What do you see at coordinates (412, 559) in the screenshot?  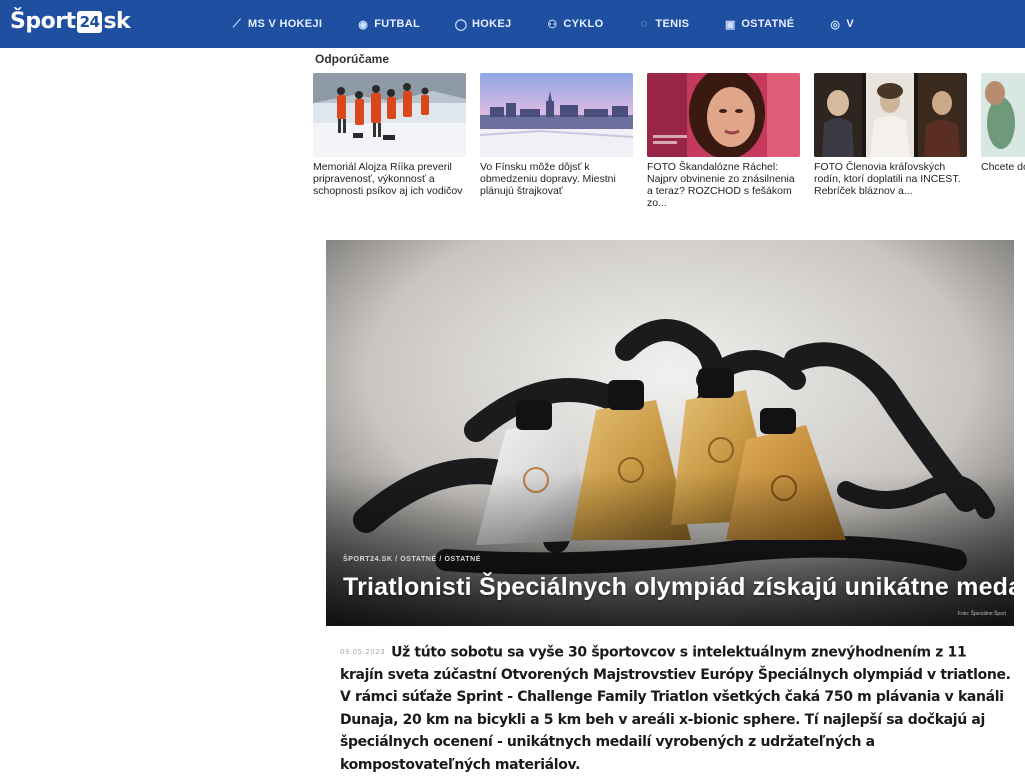 I see `hero-breadcrumb: ŠPORT24.SK / OSTATNÉ / OSTATNÉ` at bounding box center [412, 559].